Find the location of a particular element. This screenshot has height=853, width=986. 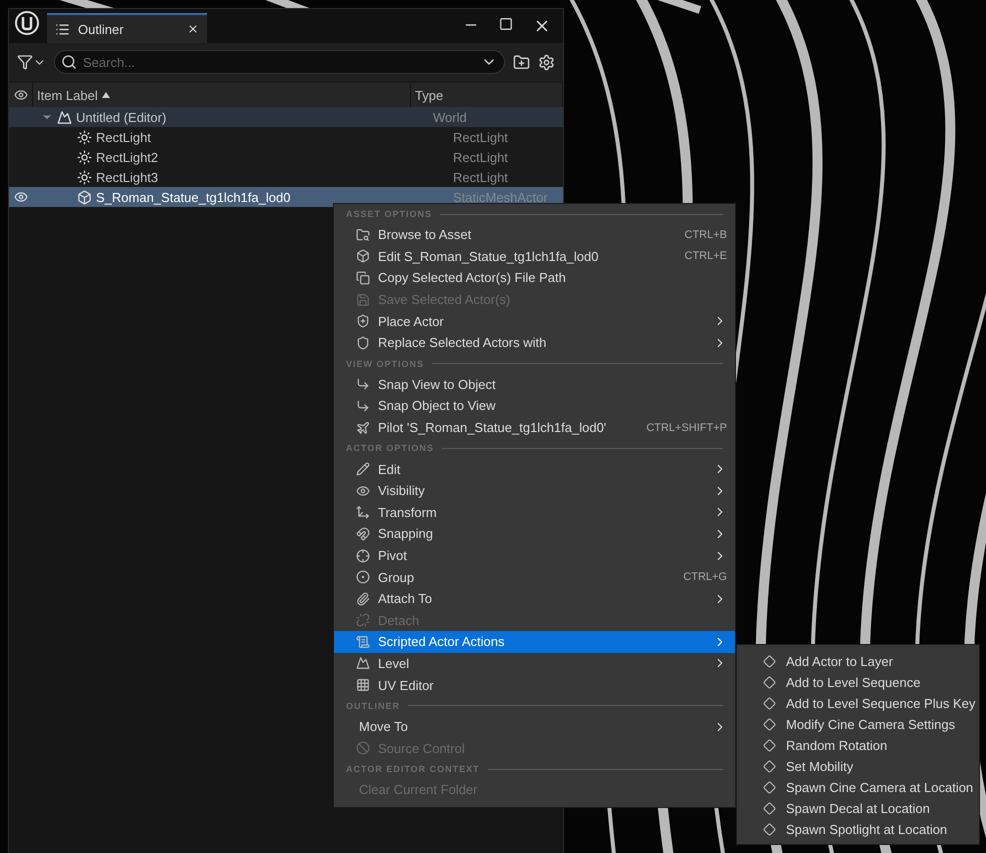

add-folder-button is located at coordinates (521, 62).